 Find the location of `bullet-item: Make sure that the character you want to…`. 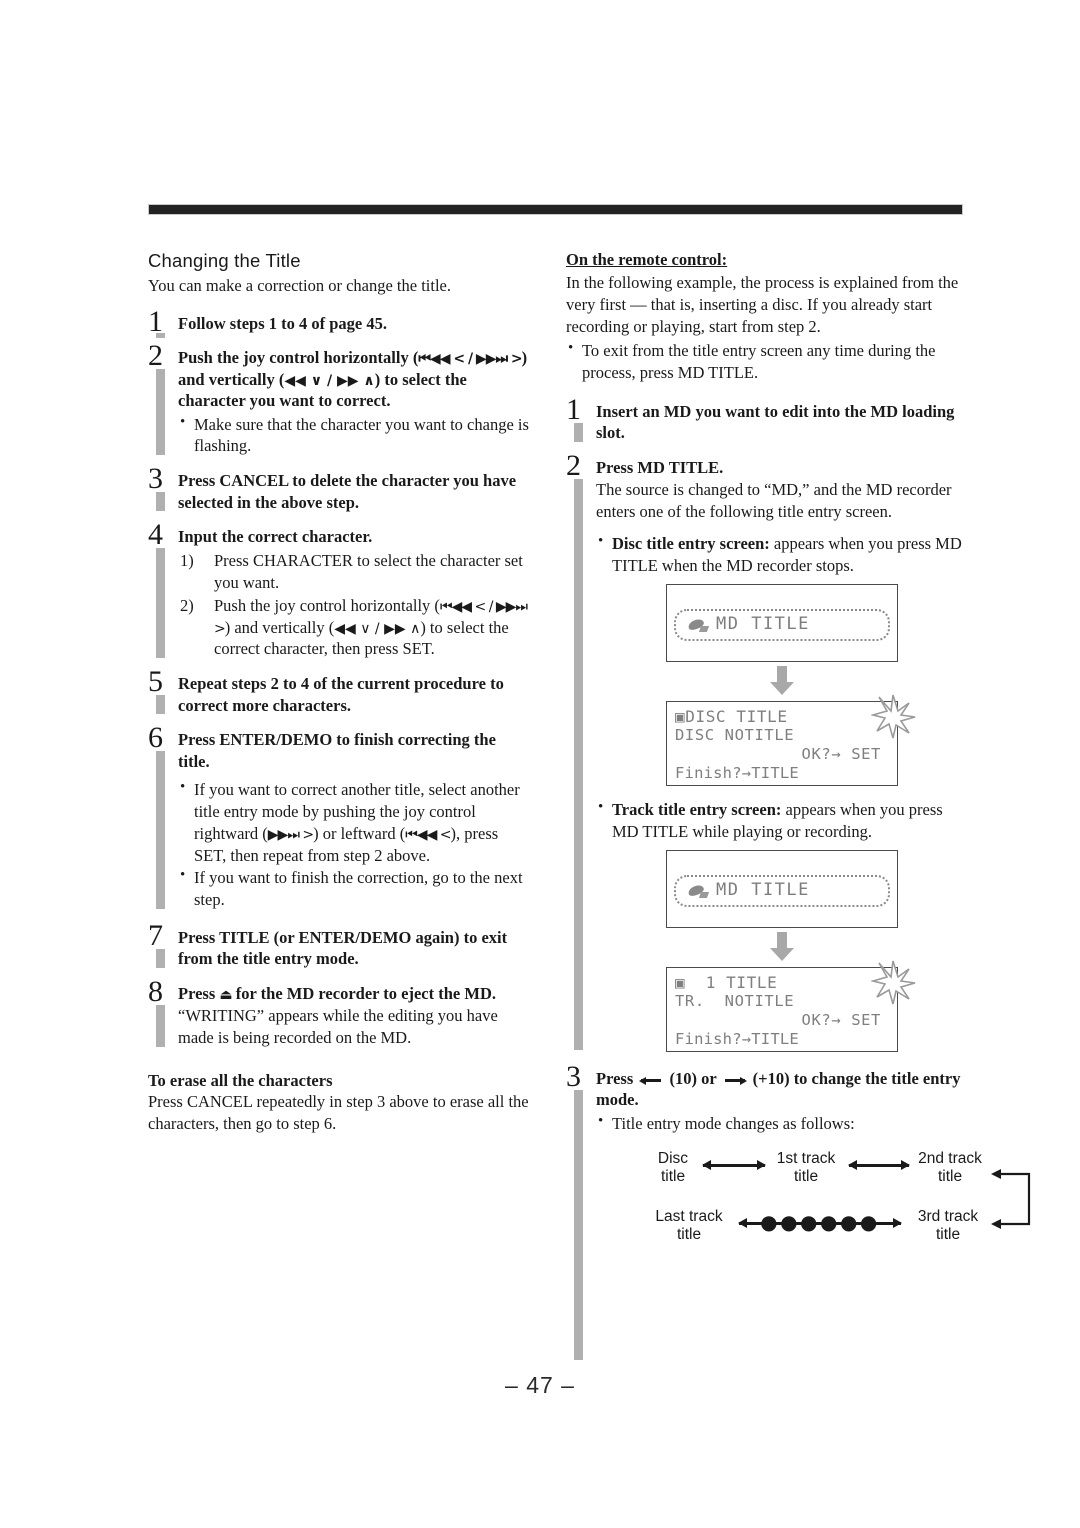

bullet-item: Make sure that the character you want to… is located at coordinates (354, 435).